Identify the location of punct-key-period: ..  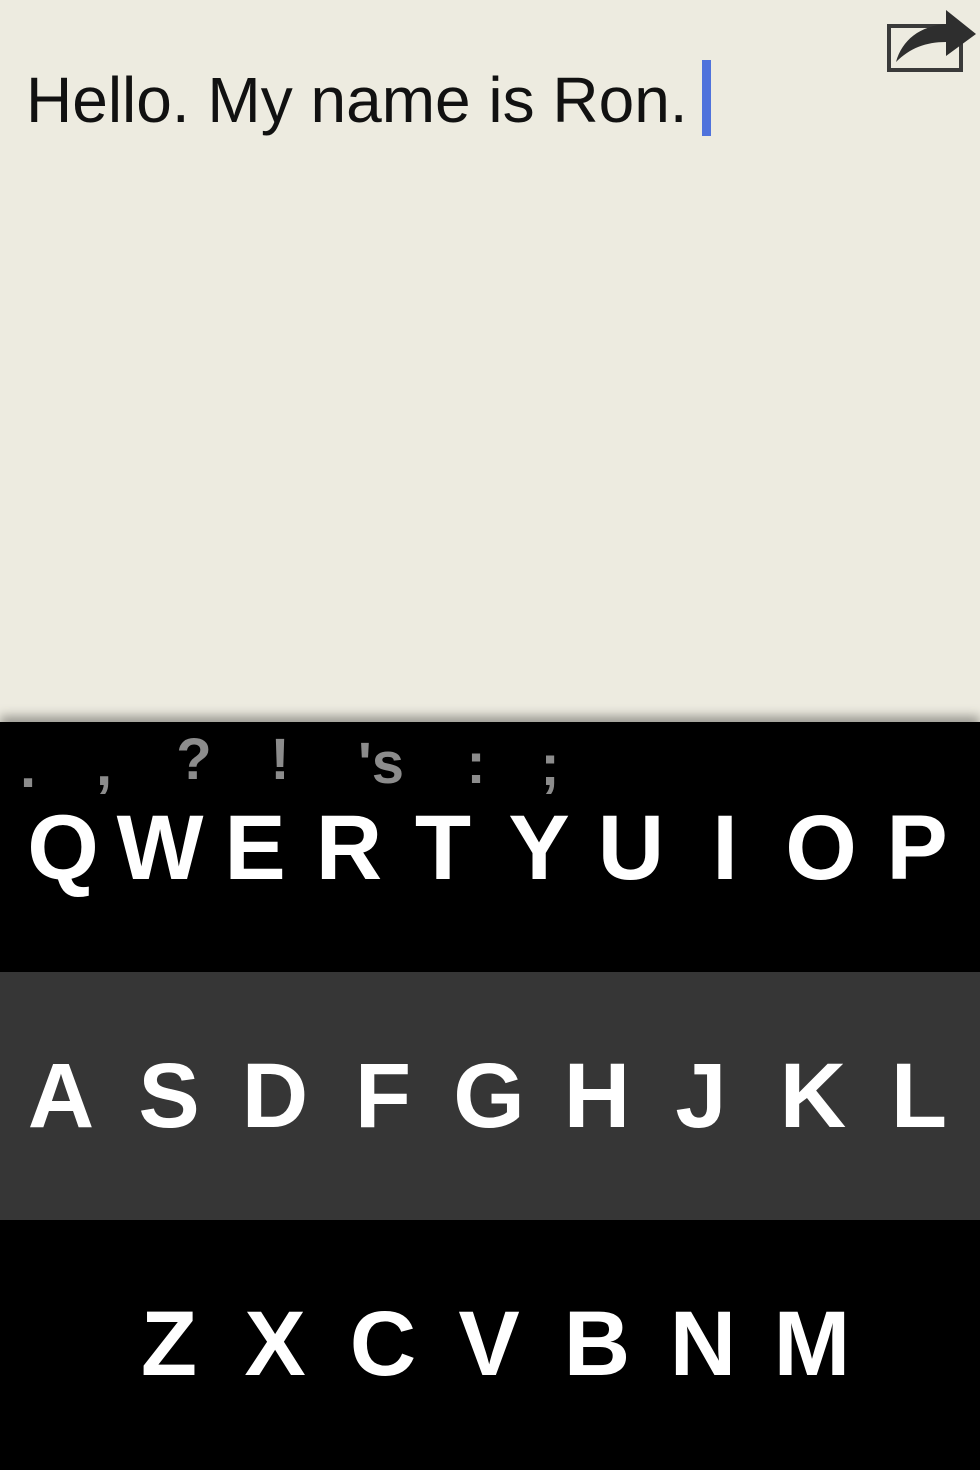
(29, 768).